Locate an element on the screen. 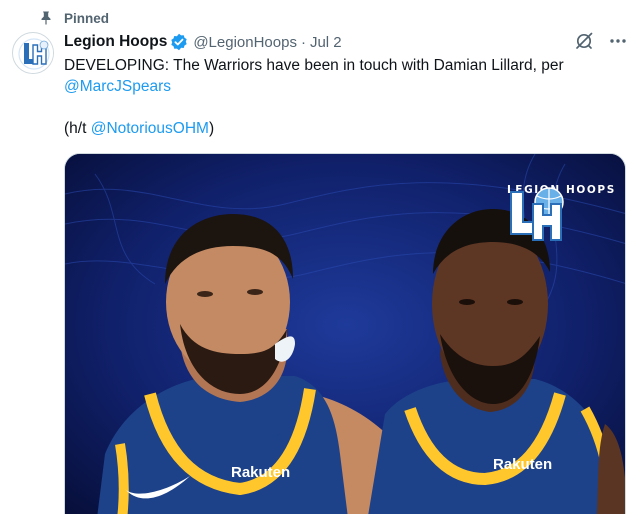 The width and height of the screenshot is (640, 514). header-actions is located at coordinates (601, 41).